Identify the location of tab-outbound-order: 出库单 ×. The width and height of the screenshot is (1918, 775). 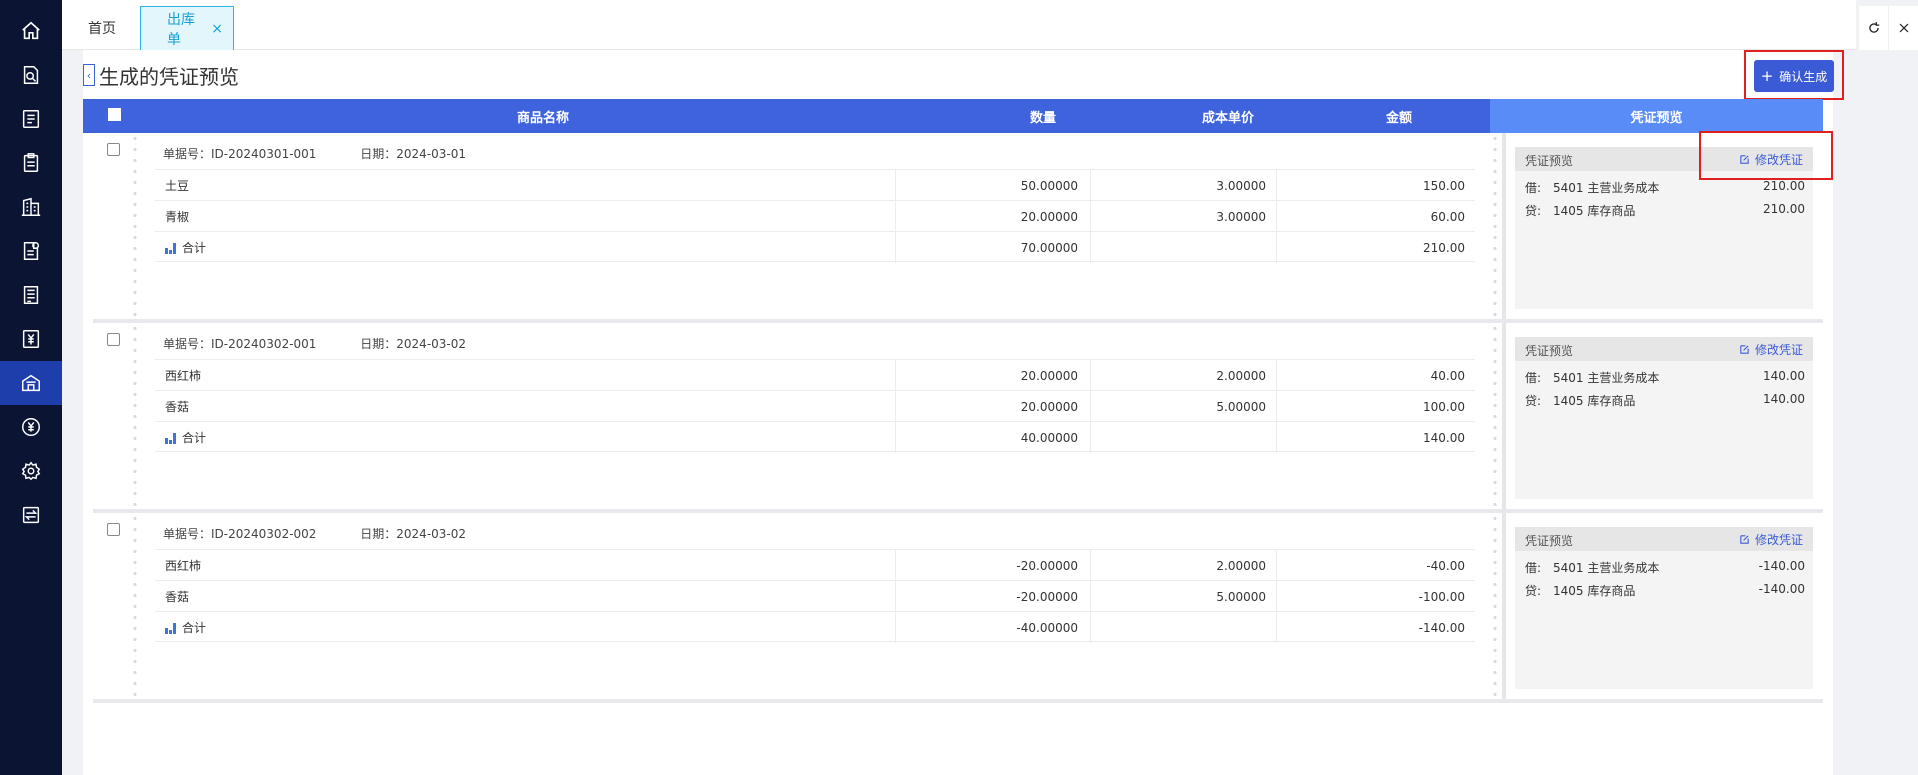
(187, 28).